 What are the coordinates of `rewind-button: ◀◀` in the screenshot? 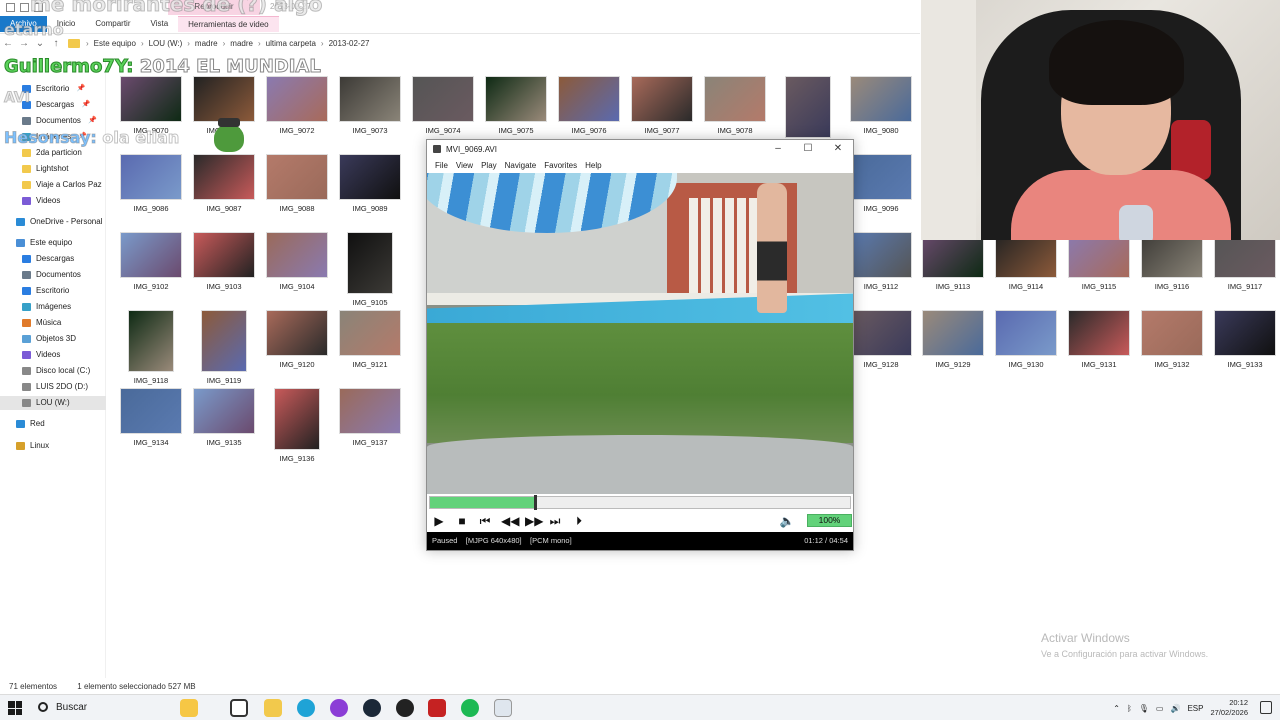 It's located at (510, 521).